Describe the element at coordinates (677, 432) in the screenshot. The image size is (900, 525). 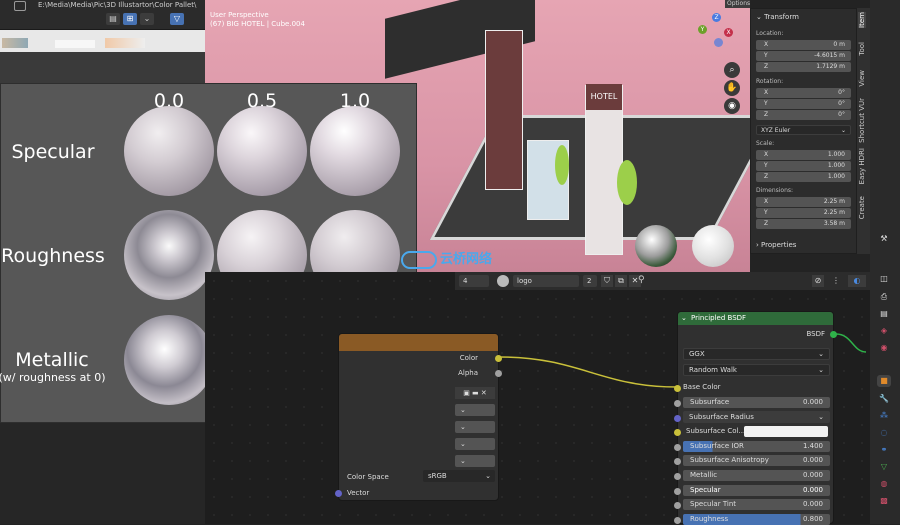
I see `subsurface-color-socket` at that location.